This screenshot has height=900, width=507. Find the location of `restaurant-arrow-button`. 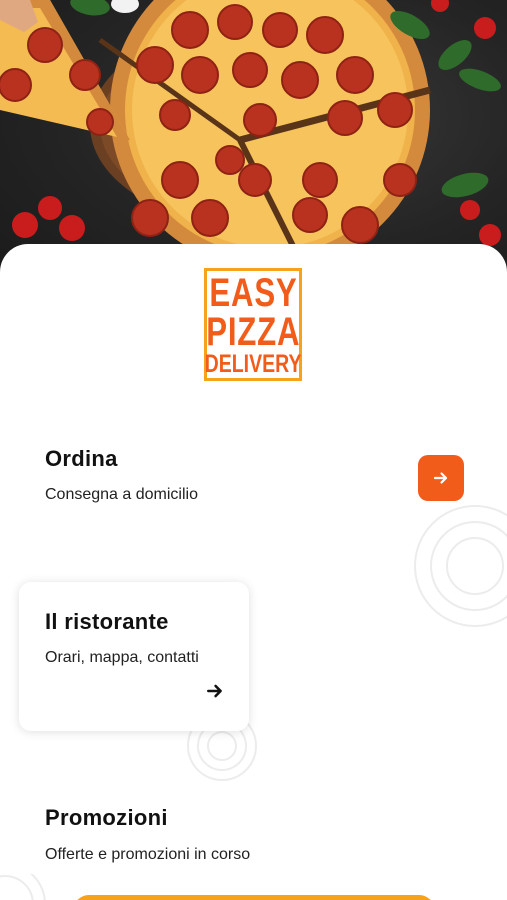

restaurant-arrow-button is located at coordinates (215, 691).